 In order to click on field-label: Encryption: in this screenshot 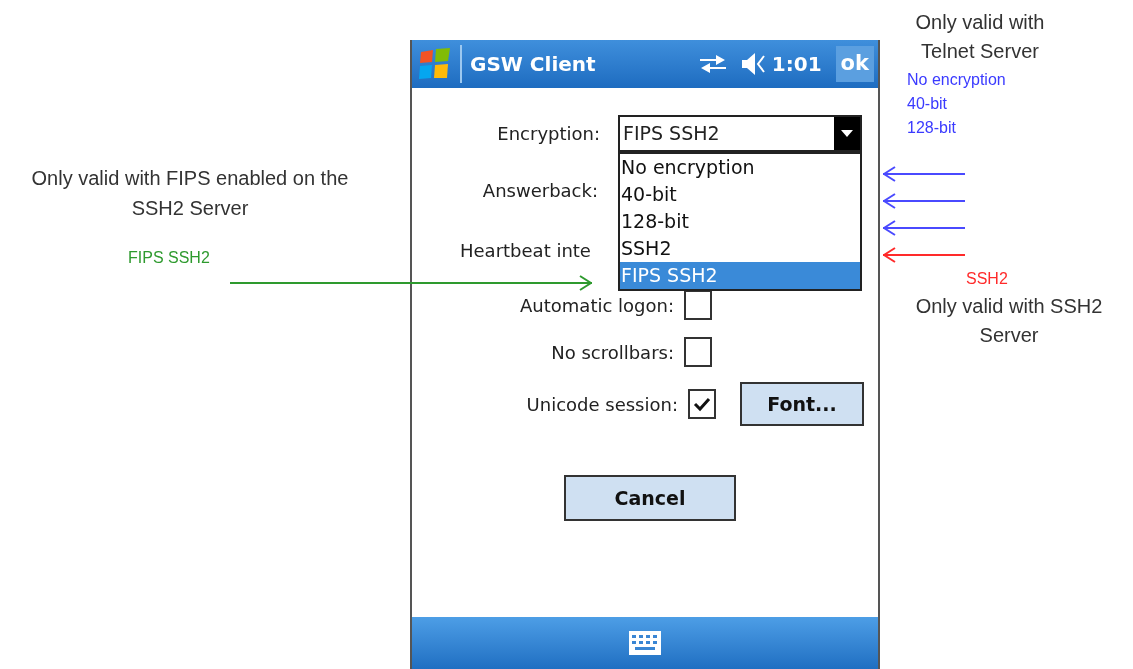, I will do `click(548, 134)`.